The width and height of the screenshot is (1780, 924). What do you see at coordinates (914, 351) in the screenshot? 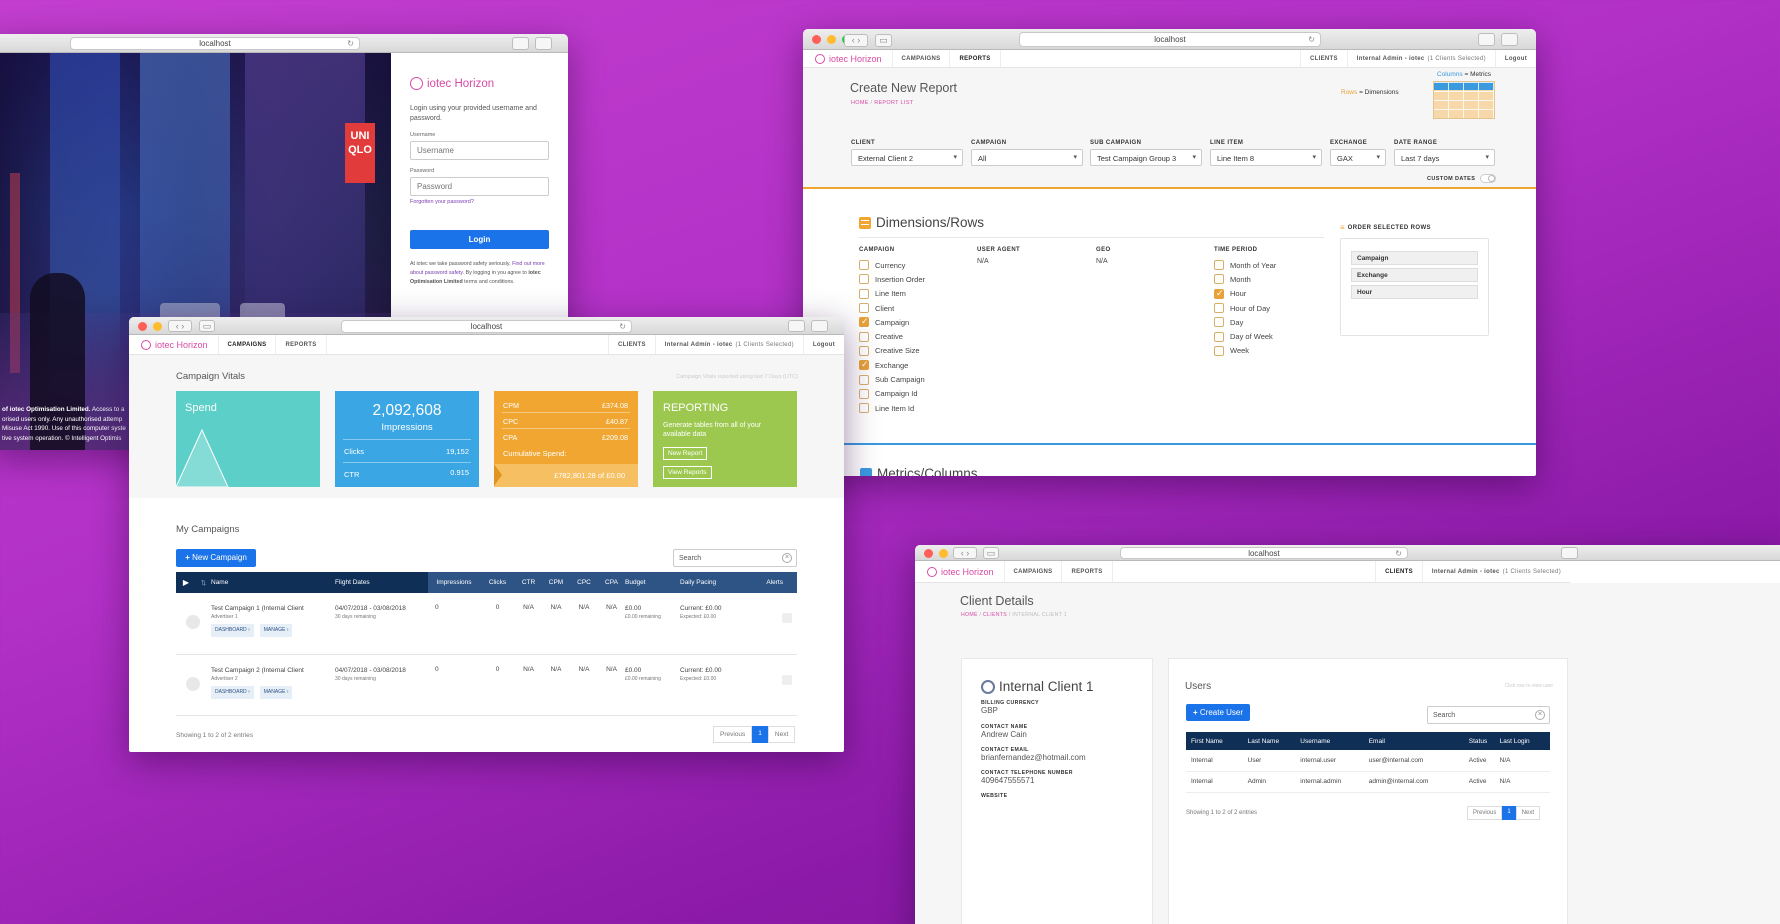
I see `checkbox-option: Creative Size` at bounding box center [914, 351].